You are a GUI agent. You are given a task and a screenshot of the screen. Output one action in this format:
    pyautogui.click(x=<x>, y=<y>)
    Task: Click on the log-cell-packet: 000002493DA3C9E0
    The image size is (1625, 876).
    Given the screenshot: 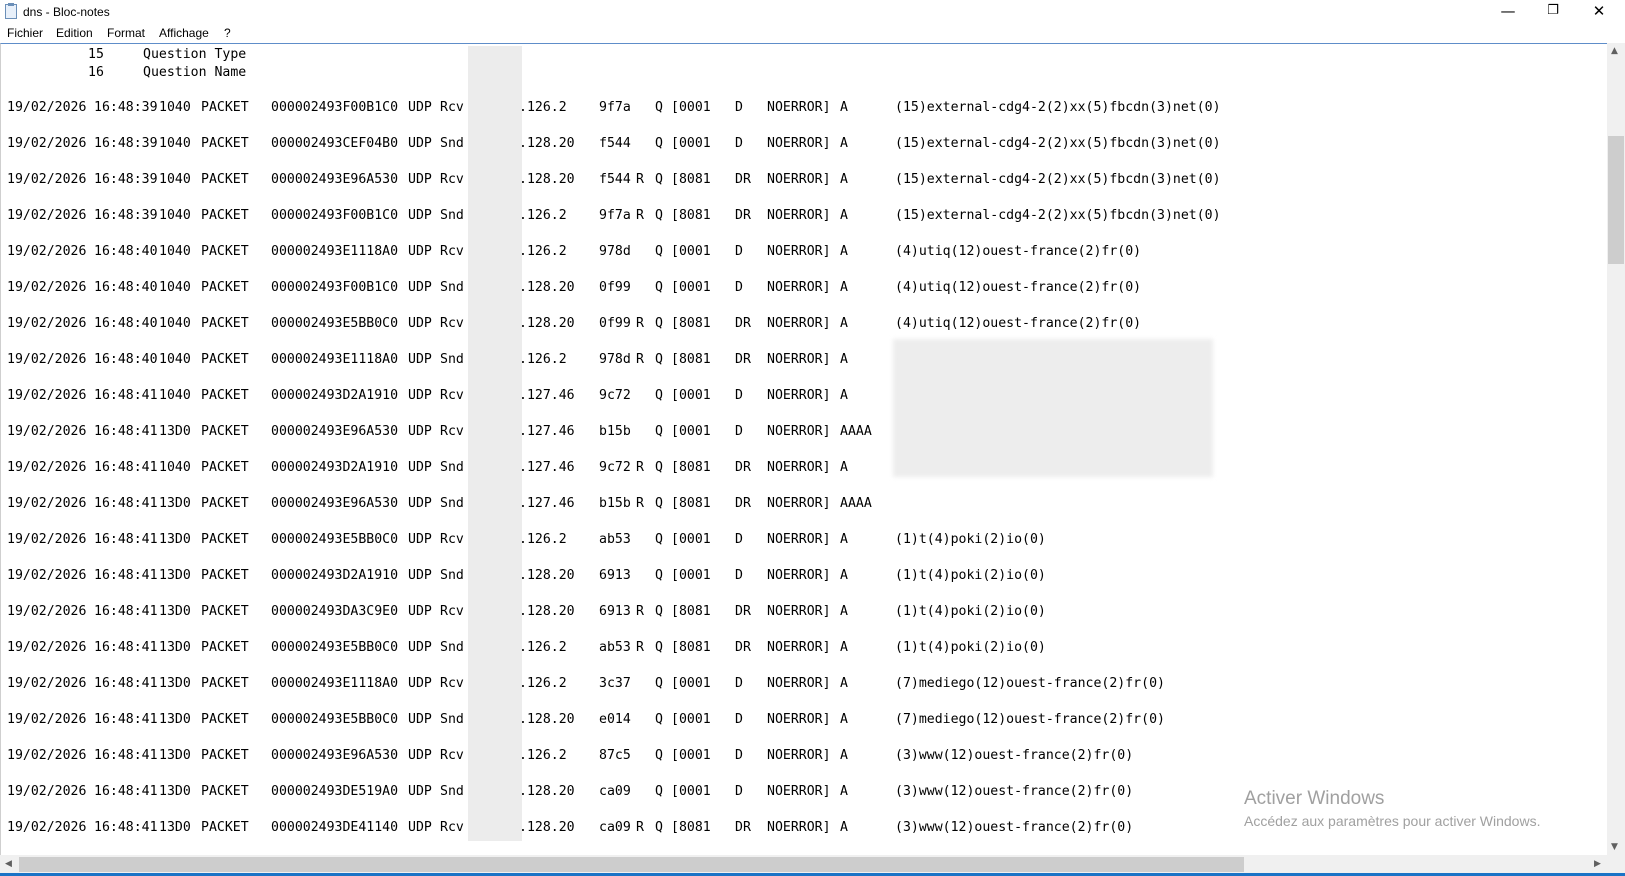 What is the action you would take?
    pyautogui.click(x=335, y=611)
    